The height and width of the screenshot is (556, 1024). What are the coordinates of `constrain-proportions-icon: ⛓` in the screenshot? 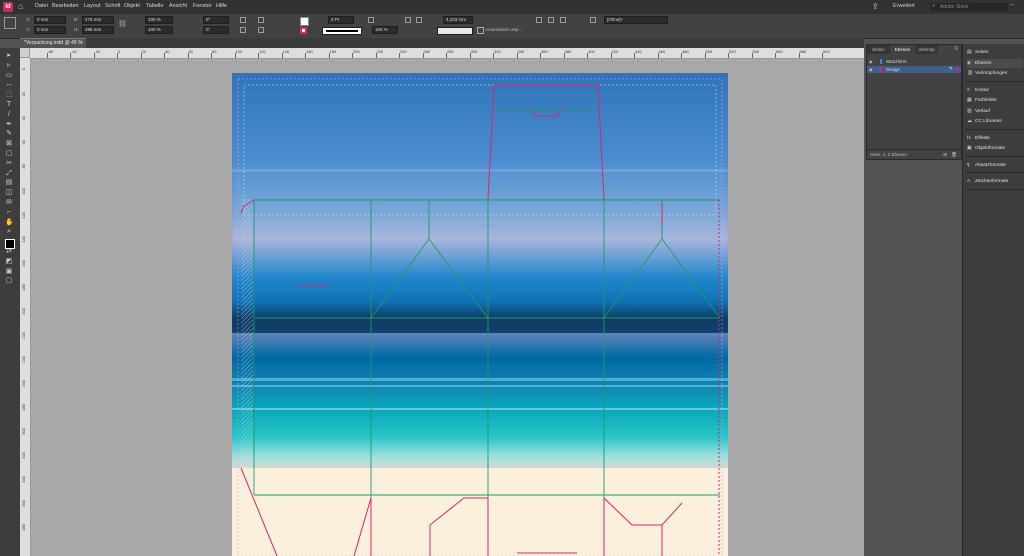 It's located at (122, 24).